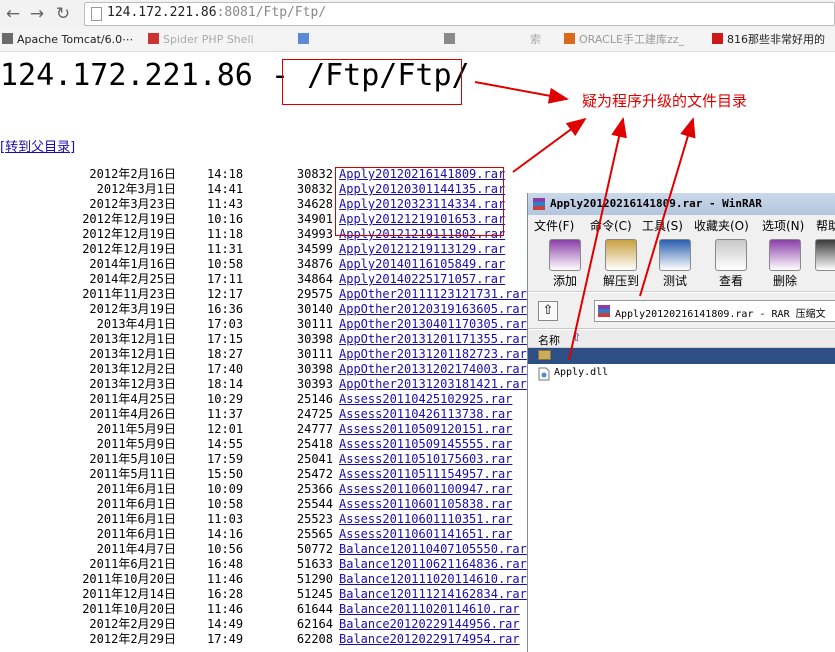 The image size is (835, 652). I want to click on bookmark-label: 816那些非常好用的, so click(776, 39).